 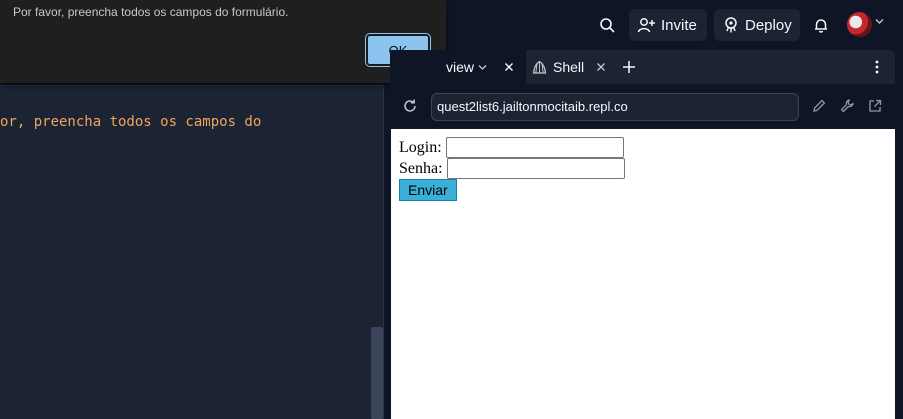 I want to click on open-new-tab-icon, so click(x=875, y=106).